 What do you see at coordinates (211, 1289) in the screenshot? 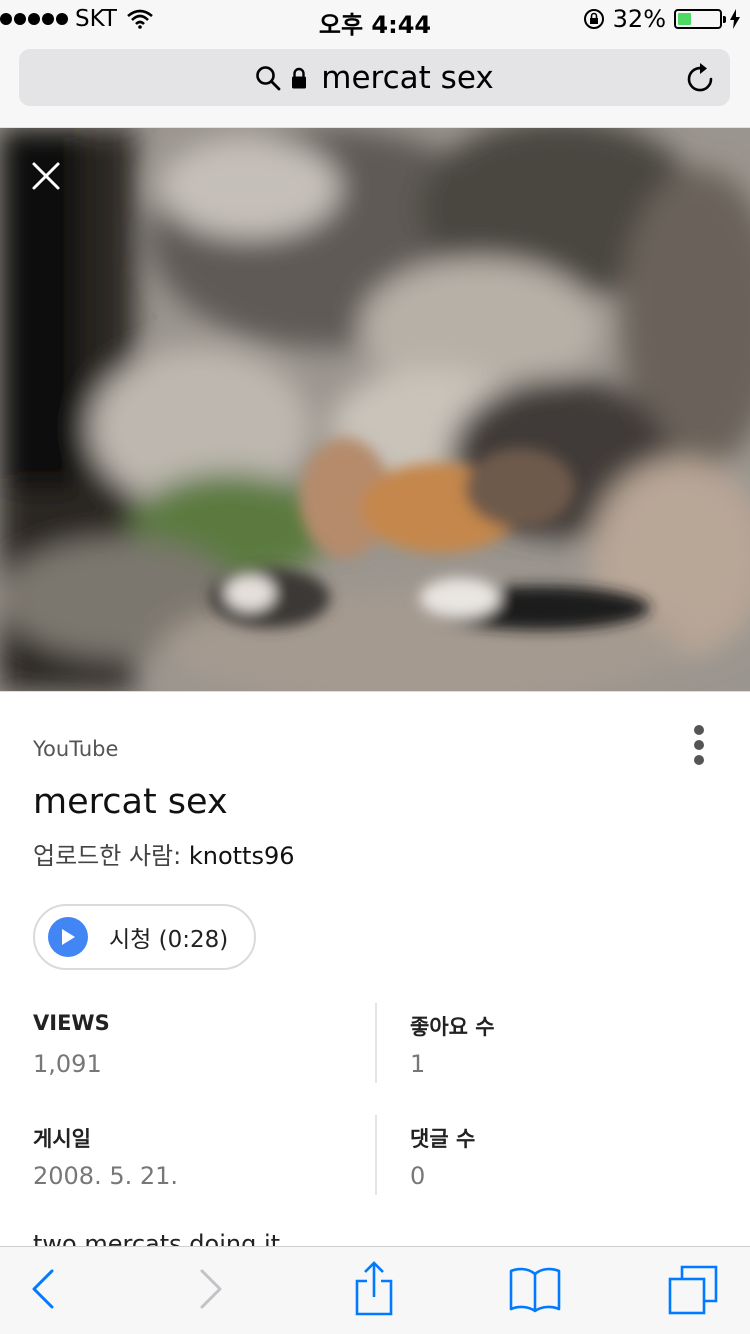
I see `forward-icon` at bounding box center [211, 1289].